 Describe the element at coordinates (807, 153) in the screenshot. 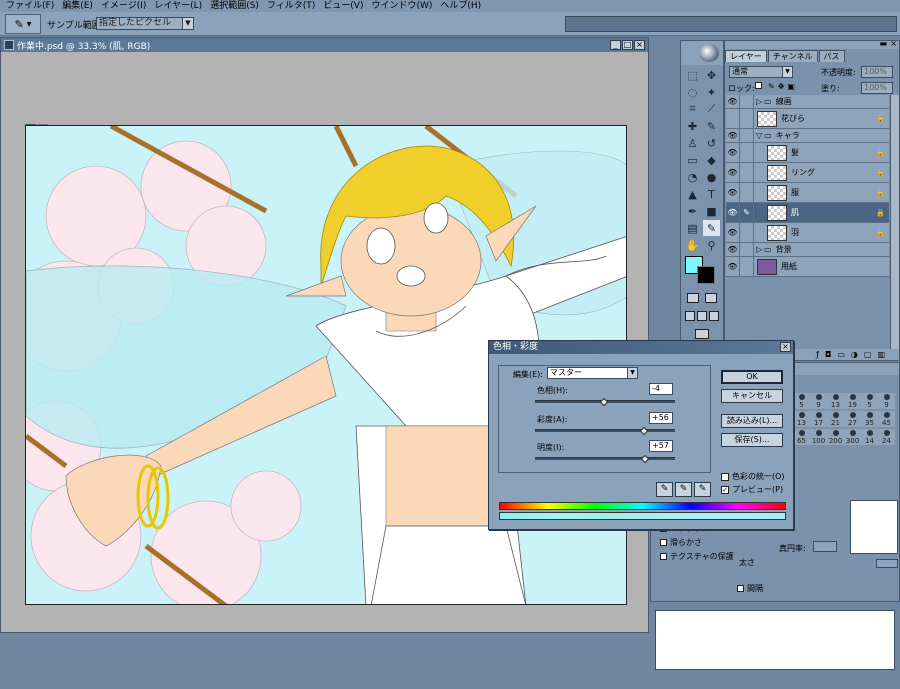

I see `layer-row: 👁 髪 🔒` at that location.